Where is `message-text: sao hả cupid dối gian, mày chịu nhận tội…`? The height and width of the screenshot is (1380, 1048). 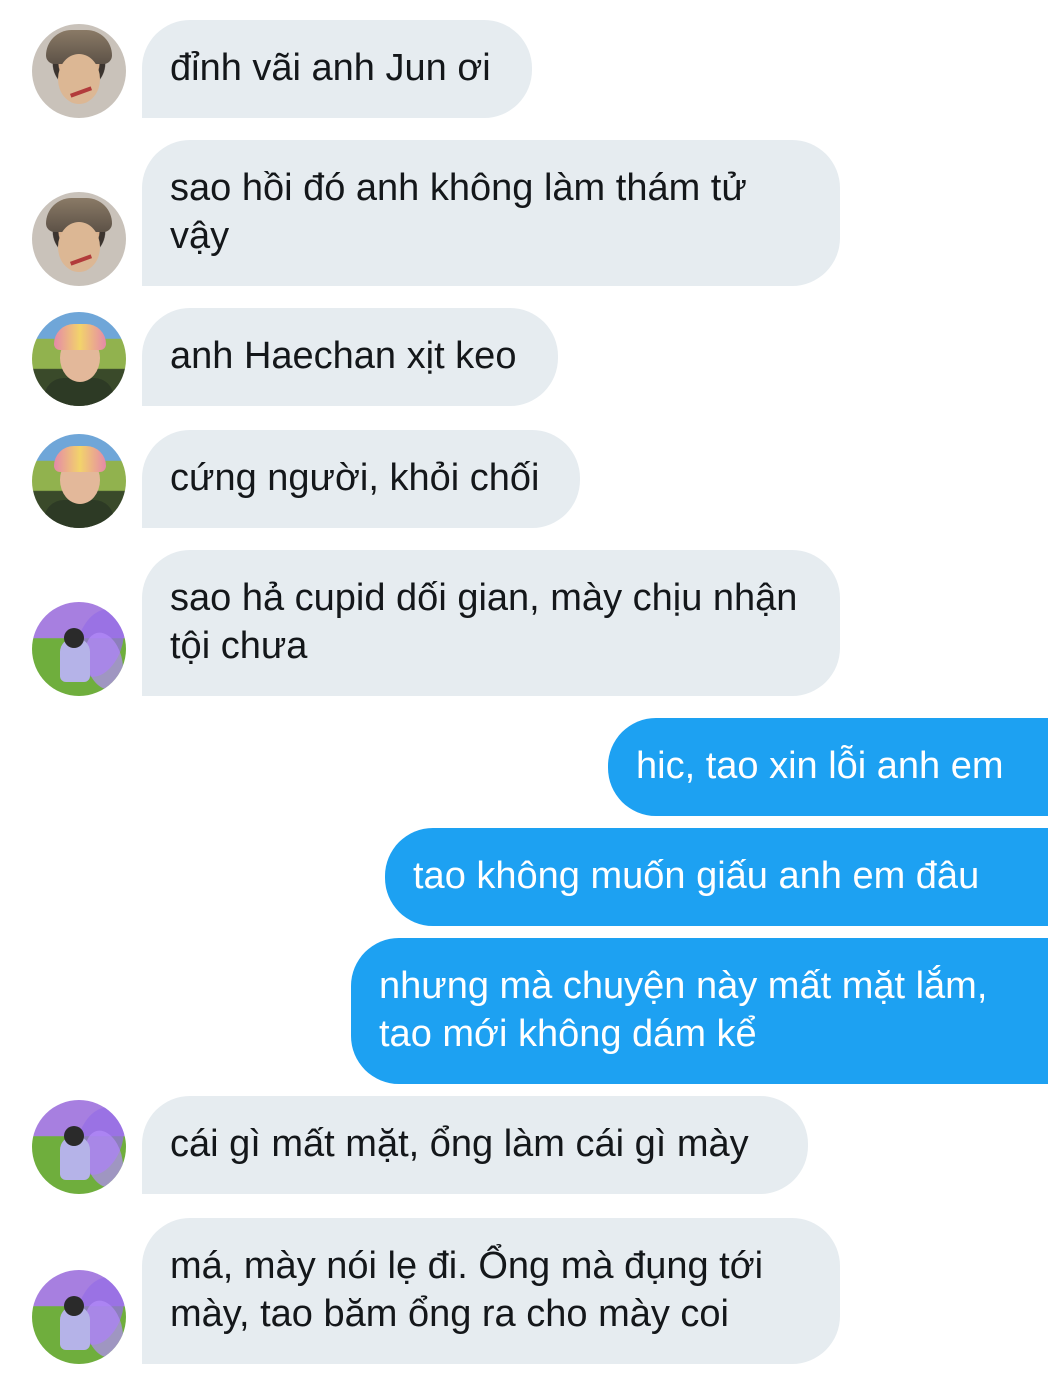
message-text: sao hả cupid dối gian, mày chịu nhận tội… is located at coordinates (484, 622).